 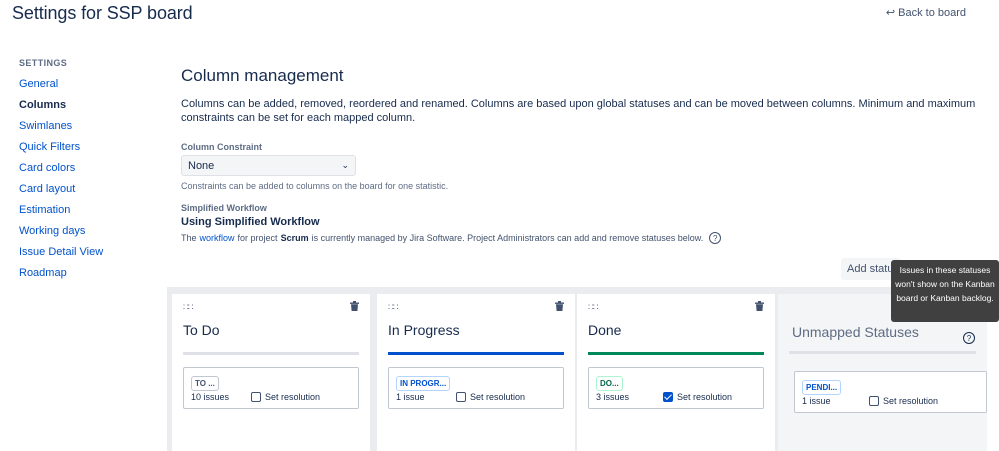 I want to click on simplified-workflow-title: Using Simplified Workflow, so click(x=250, y=222).